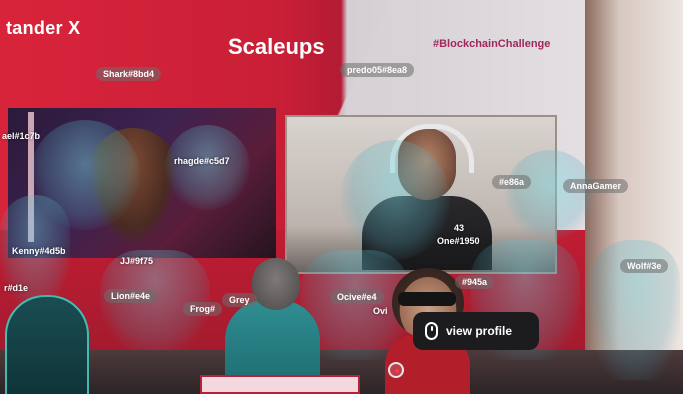 Image resolution: width=683 pixels, height=394 pixels. Describe the element at coordinates (377, 70) in the screenshot. I see `name-tag: predo05#8ea8` at that location.